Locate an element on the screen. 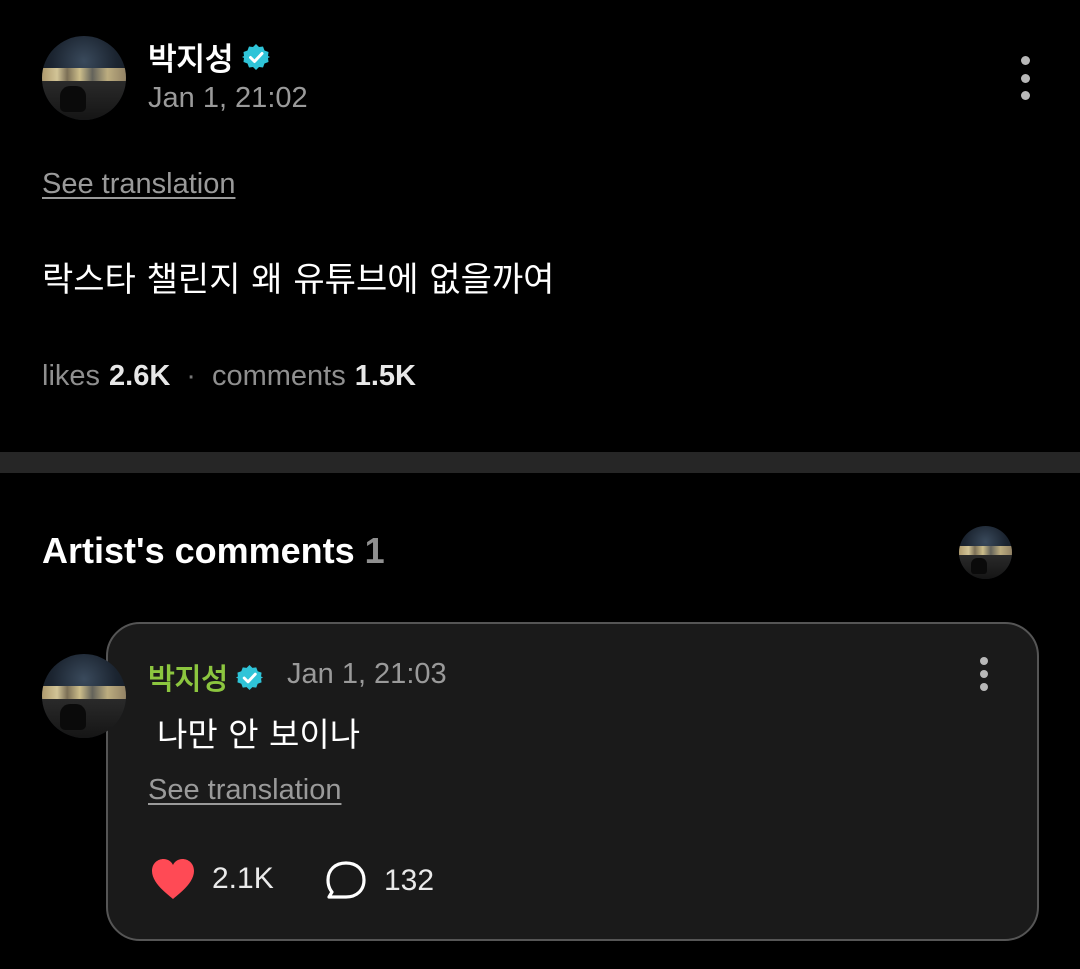 The image size is (1080, 969). comment-like-button: 2.1K is located at coordinates (212, 879).